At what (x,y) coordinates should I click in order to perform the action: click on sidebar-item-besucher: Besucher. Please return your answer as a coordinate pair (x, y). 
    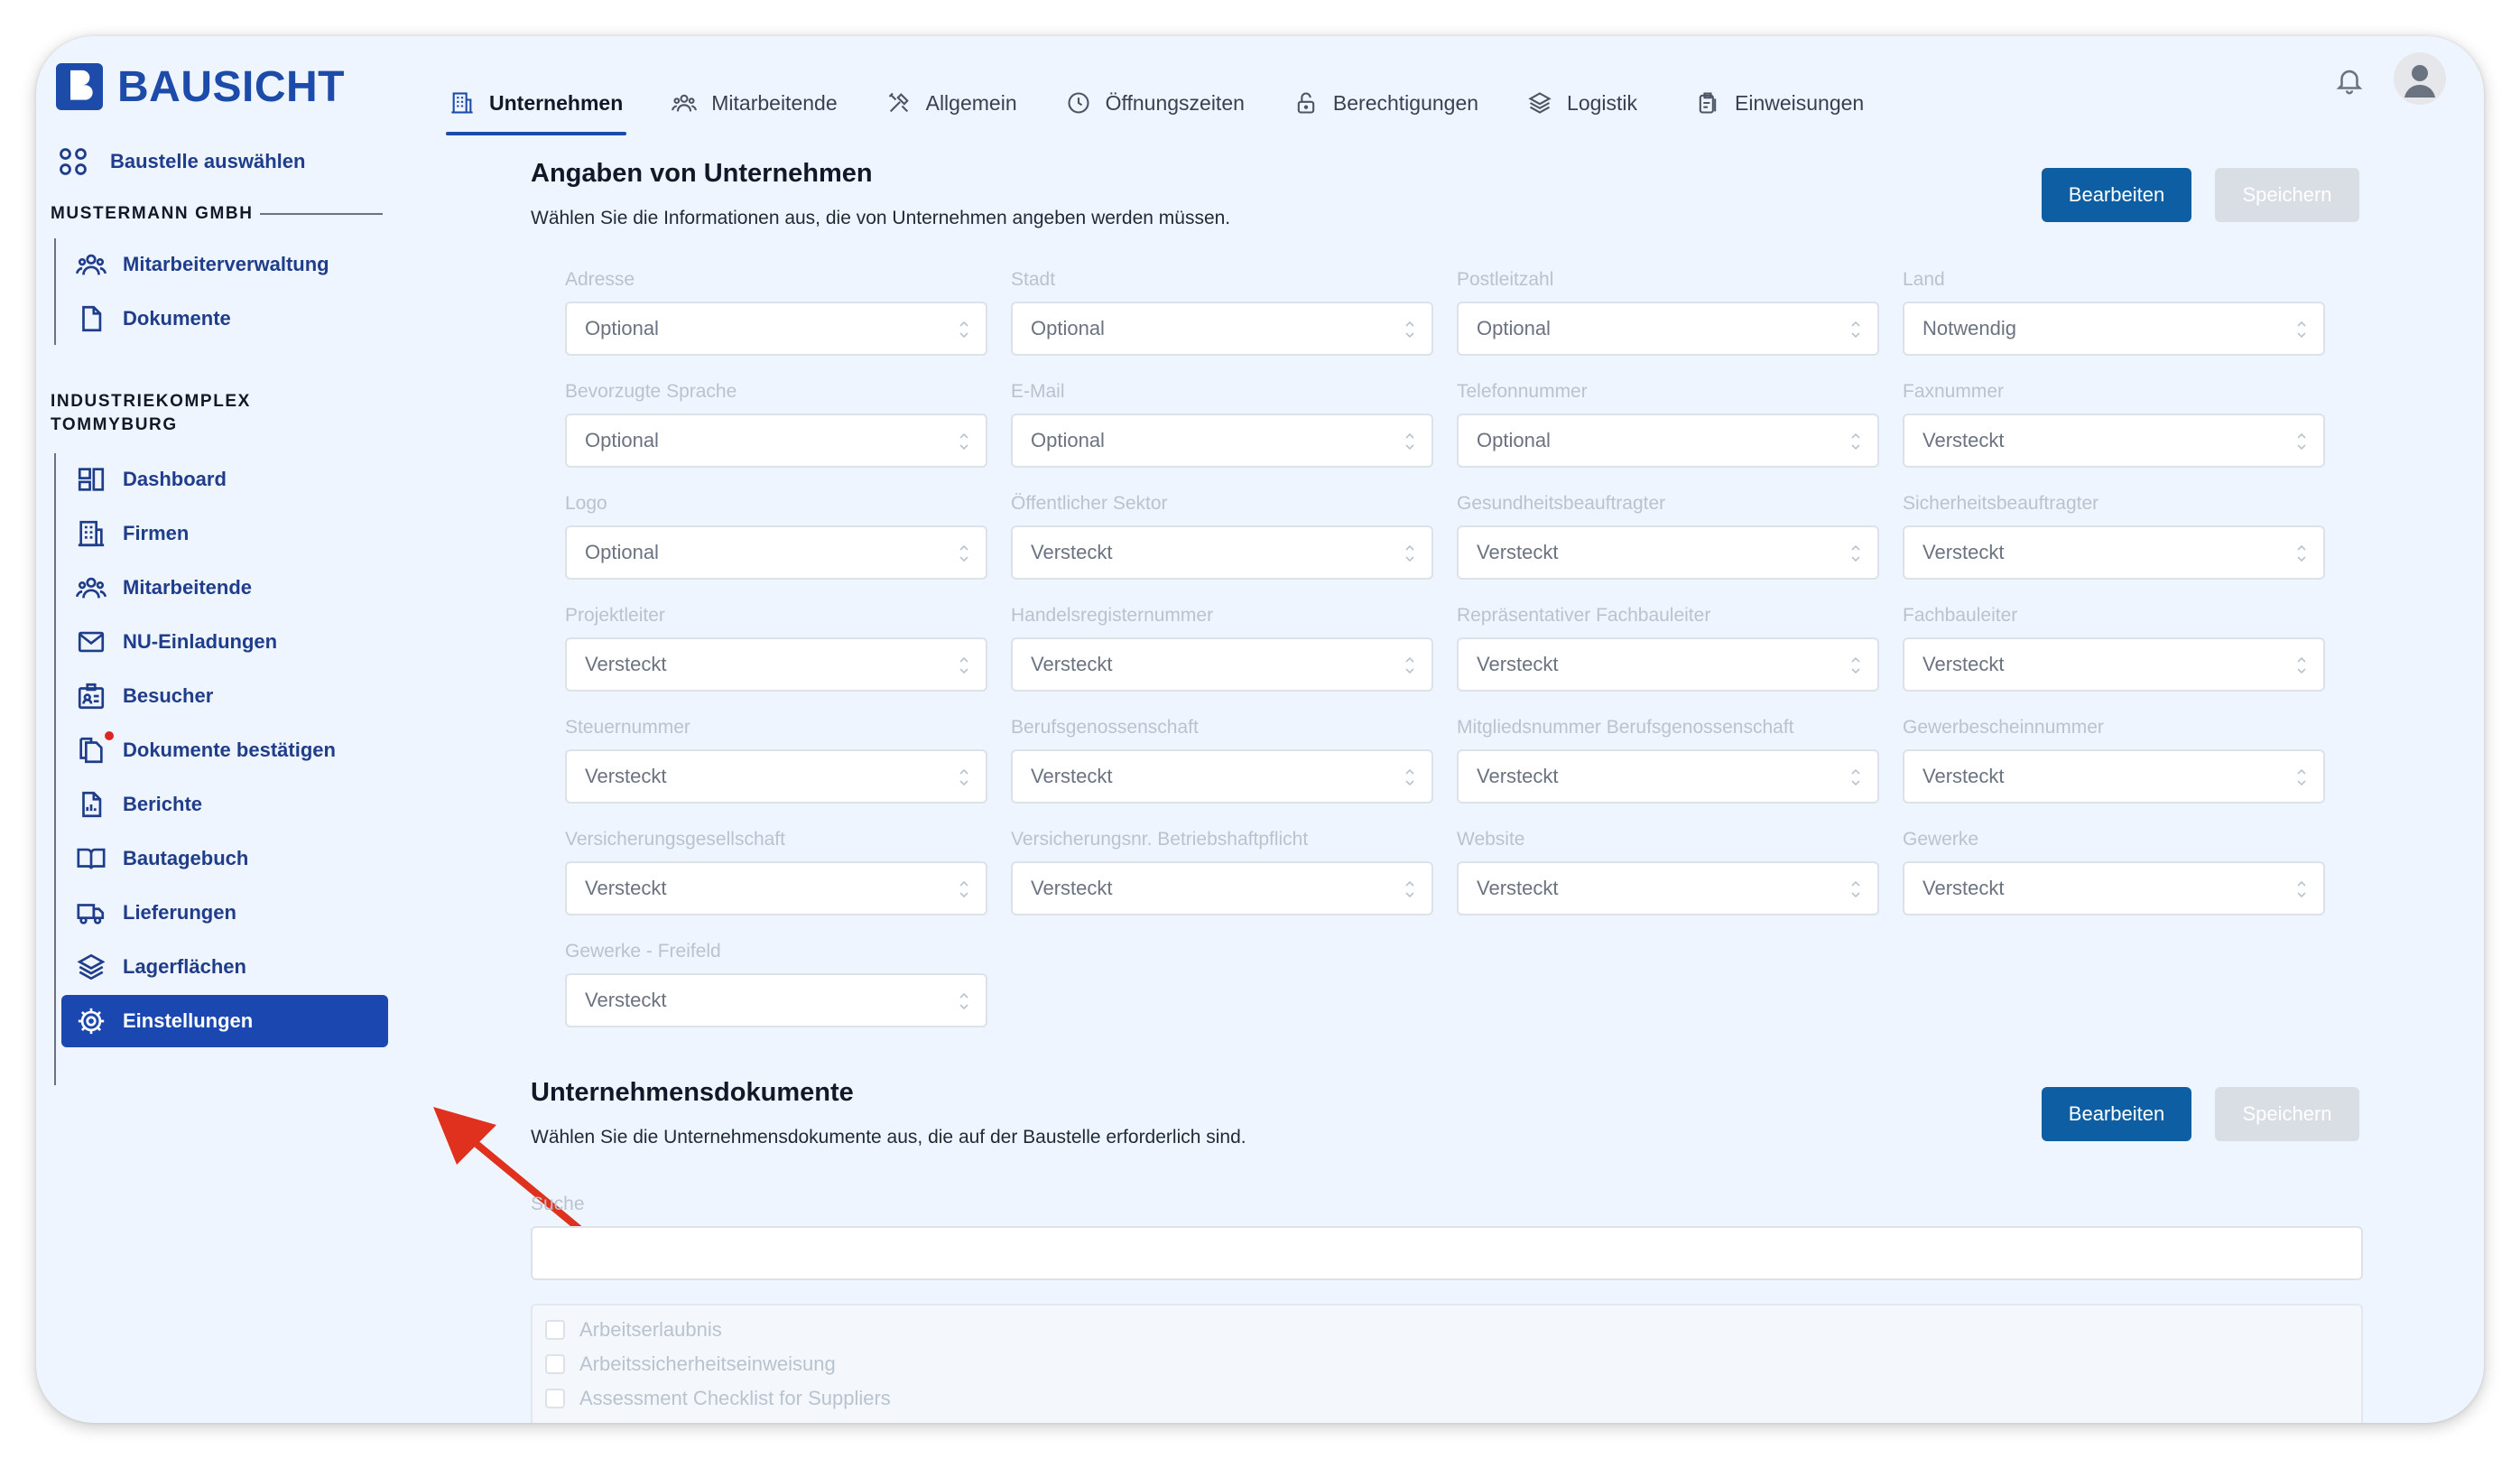
    Looking at the image, I should click on (224, 696).